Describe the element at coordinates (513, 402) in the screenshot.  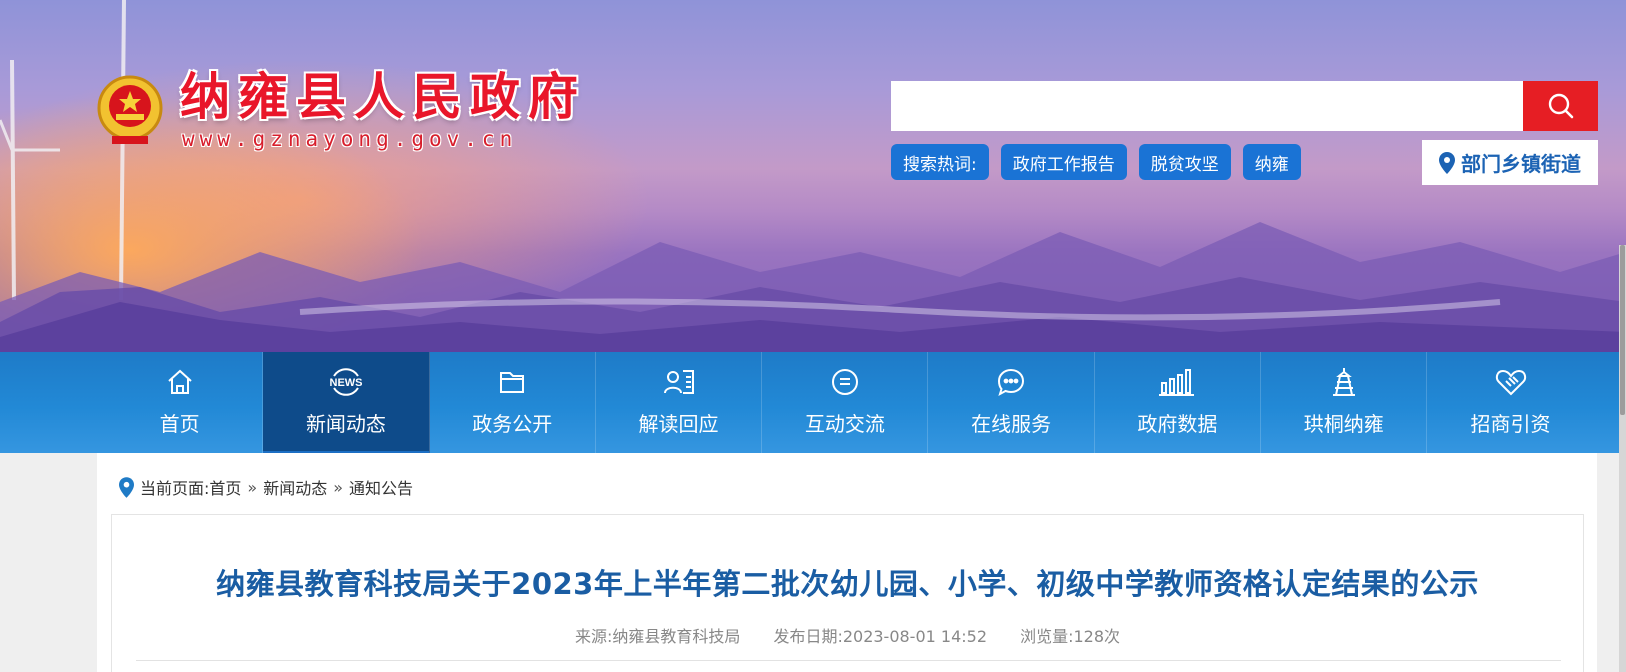
I see `nav-item-gov-affairs: 政务公开` at that location.